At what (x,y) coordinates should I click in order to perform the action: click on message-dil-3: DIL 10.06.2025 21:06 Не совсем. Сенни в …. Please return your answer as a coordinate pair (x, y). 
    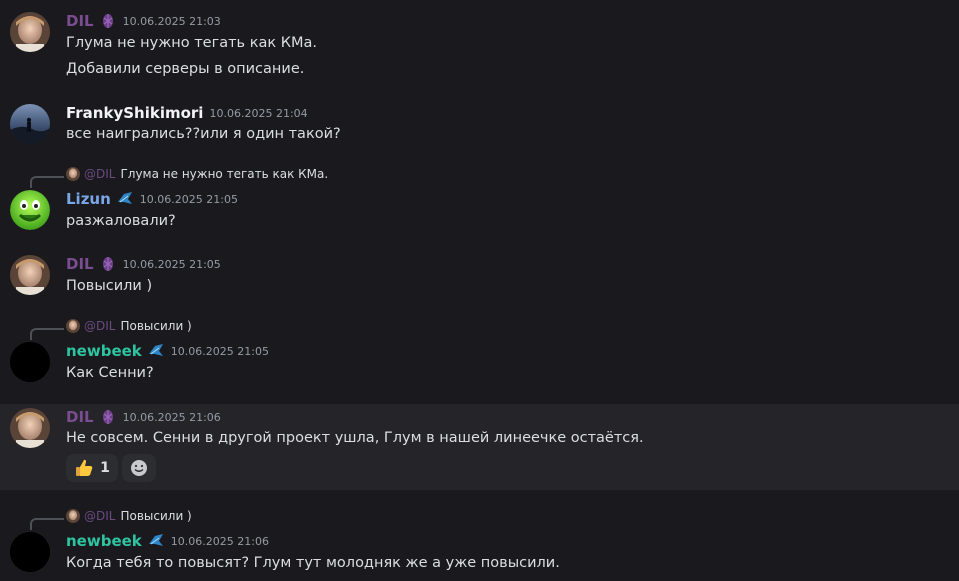
    Looking at the image, I should click on (479, 447).